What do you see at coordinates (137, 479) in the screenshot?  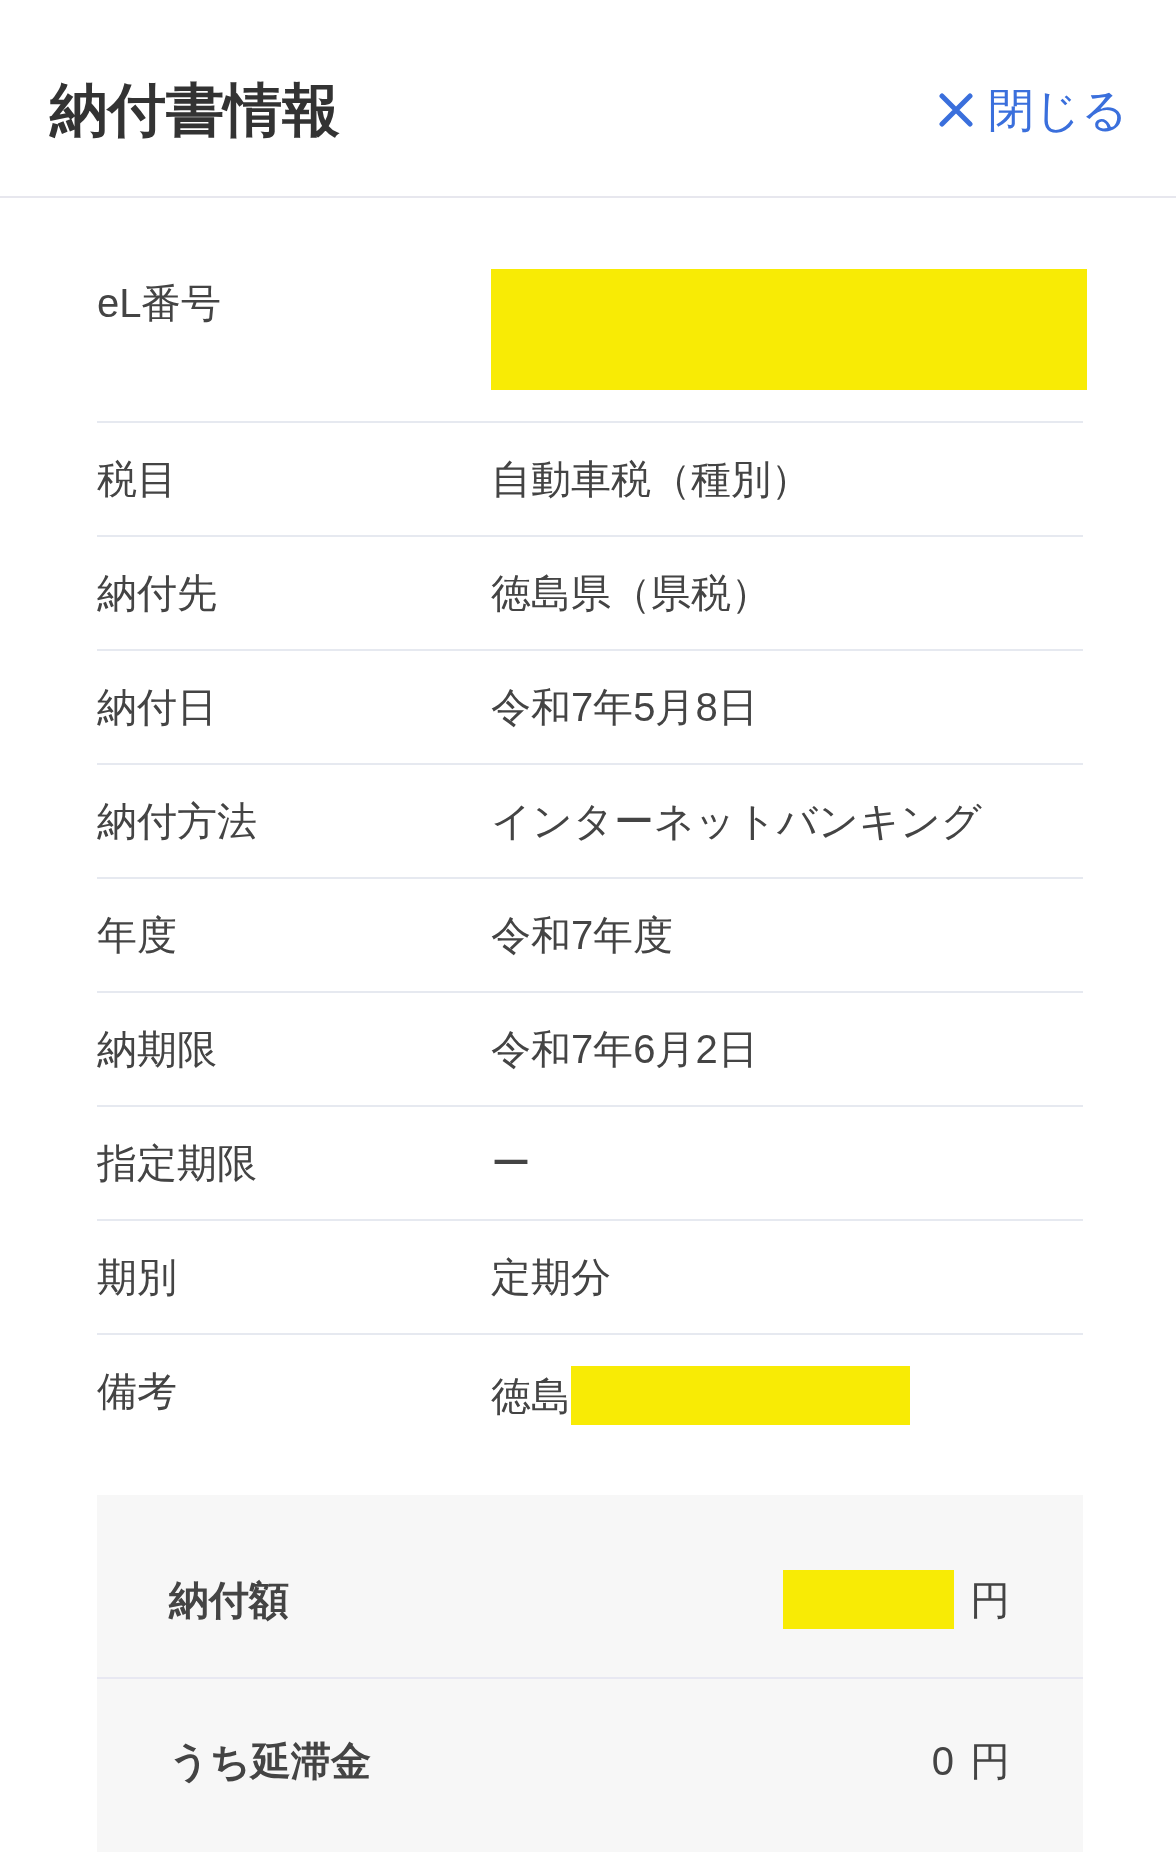 I see `field-label: 税目` at bounding box center [137, 479].